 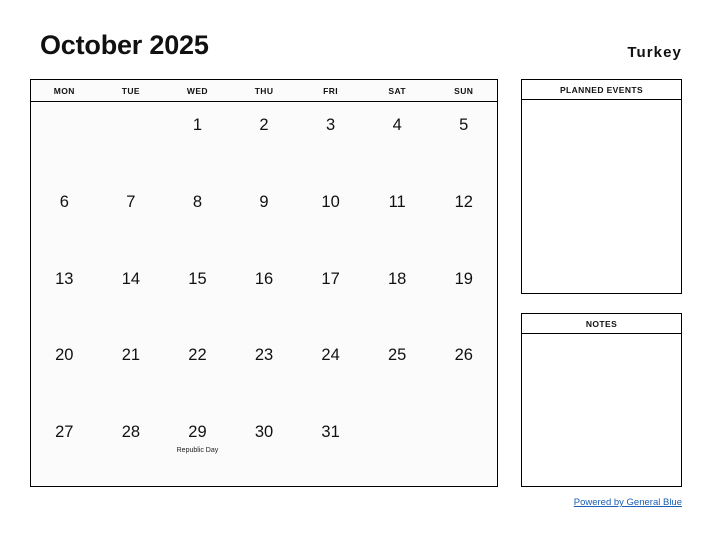 I want to click on day-number: 19, so click(x=463, y=278).